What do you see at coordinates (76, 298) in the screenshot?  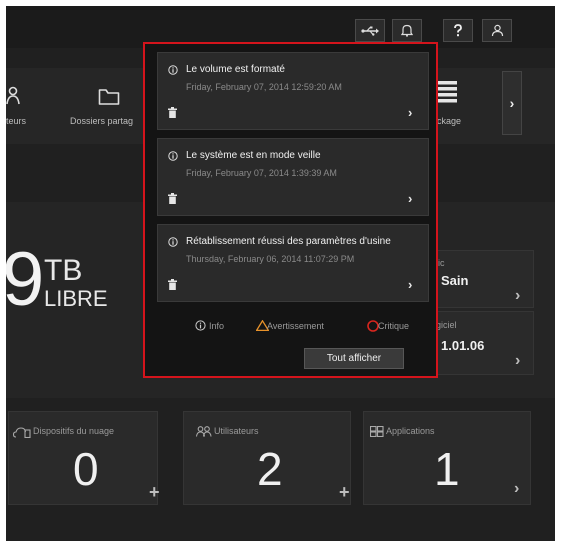 I see `capacity-free-label: LIBRE` at bounding box center [76, 298].